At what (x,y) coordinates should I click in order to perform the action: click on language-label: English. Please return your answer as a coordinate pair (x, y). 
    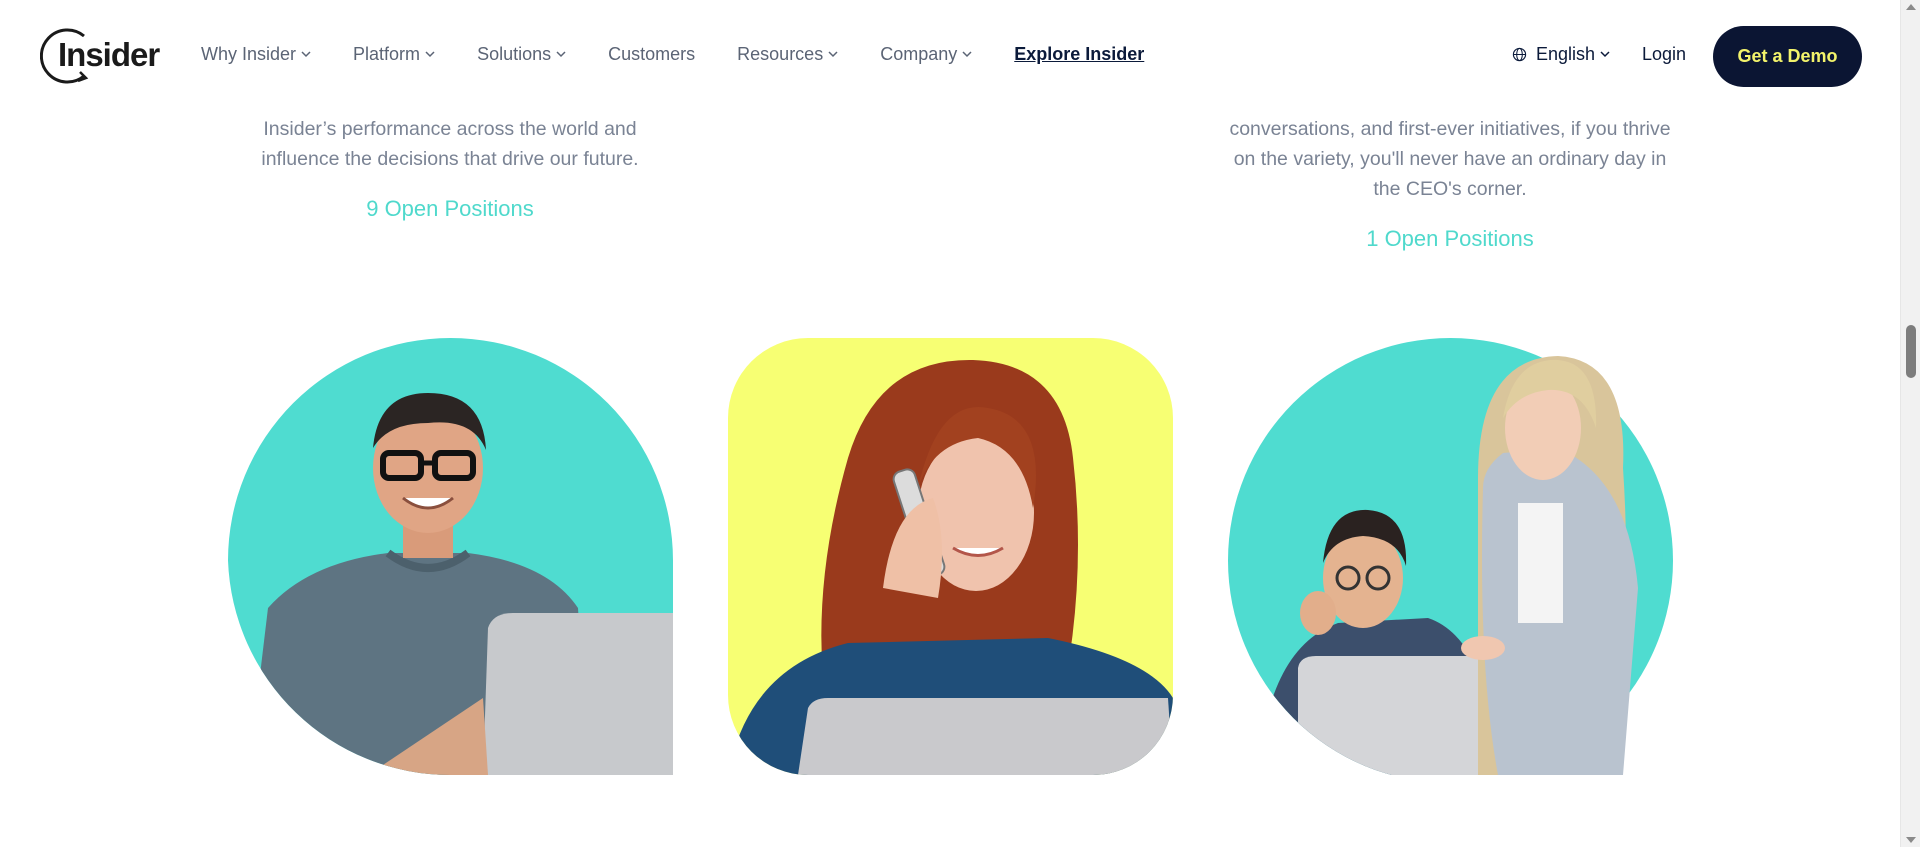
    Looking at the image, I should click on (1566, 54).